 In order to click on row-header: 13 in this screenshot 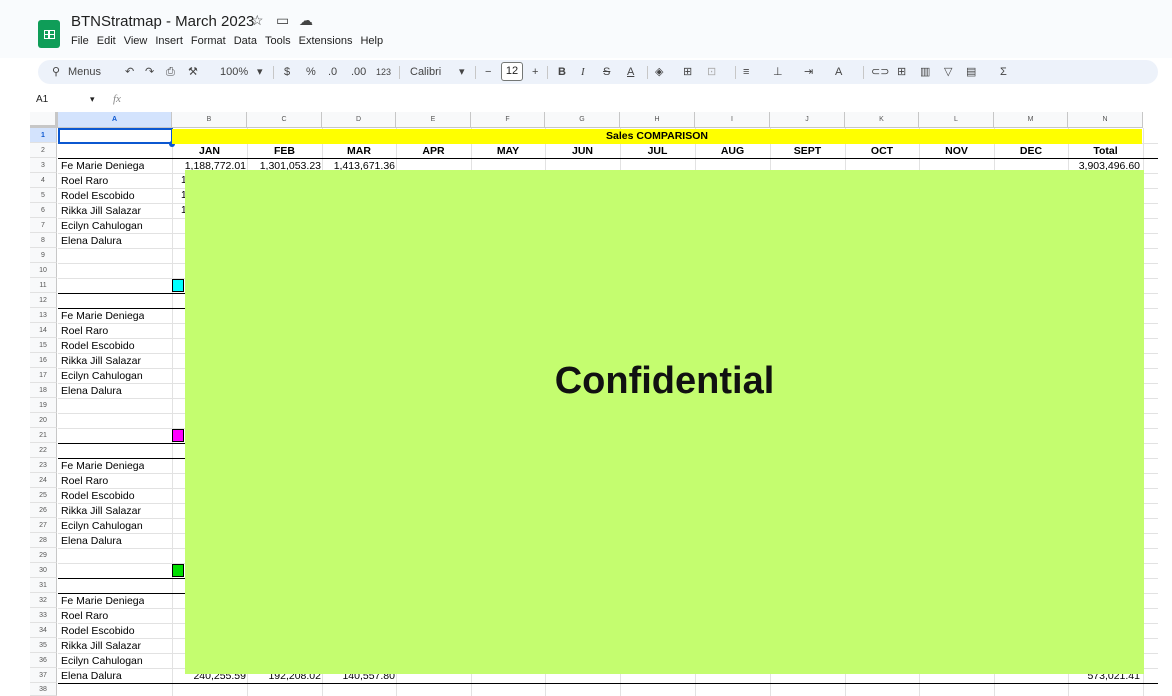, I will do `click(43, 315)`.